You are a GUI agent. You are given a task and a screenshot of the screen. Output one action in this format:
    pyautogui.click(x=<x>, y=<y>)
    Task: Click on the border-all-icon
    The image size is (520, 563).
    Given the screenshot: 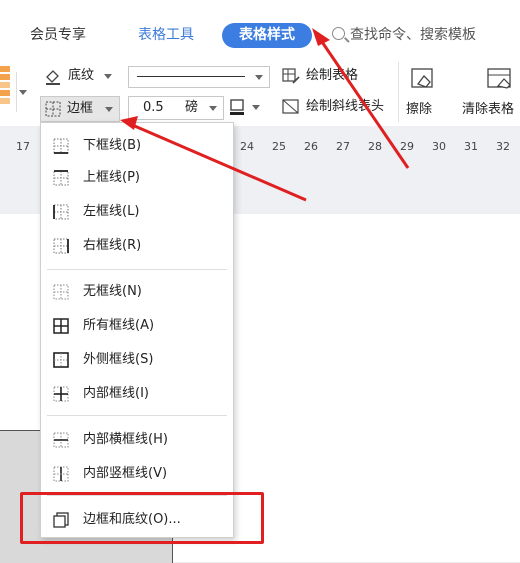 What is the action you would take?
    pyautogui.click(x=61, y=326)
    